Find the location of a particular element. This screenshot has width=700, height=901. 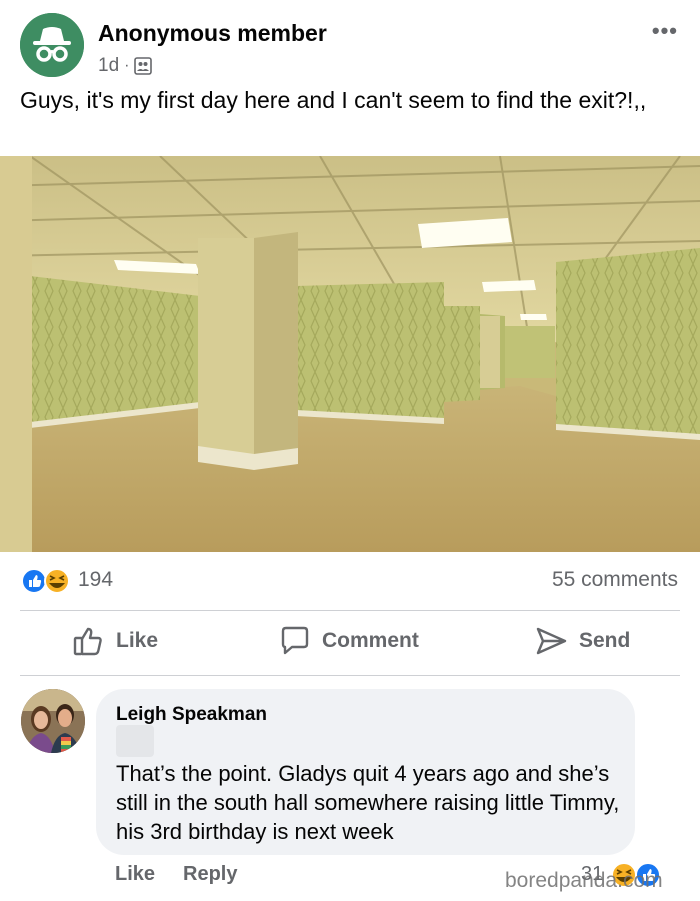

reaction-count: 194 is located at coordinates (95, 580).